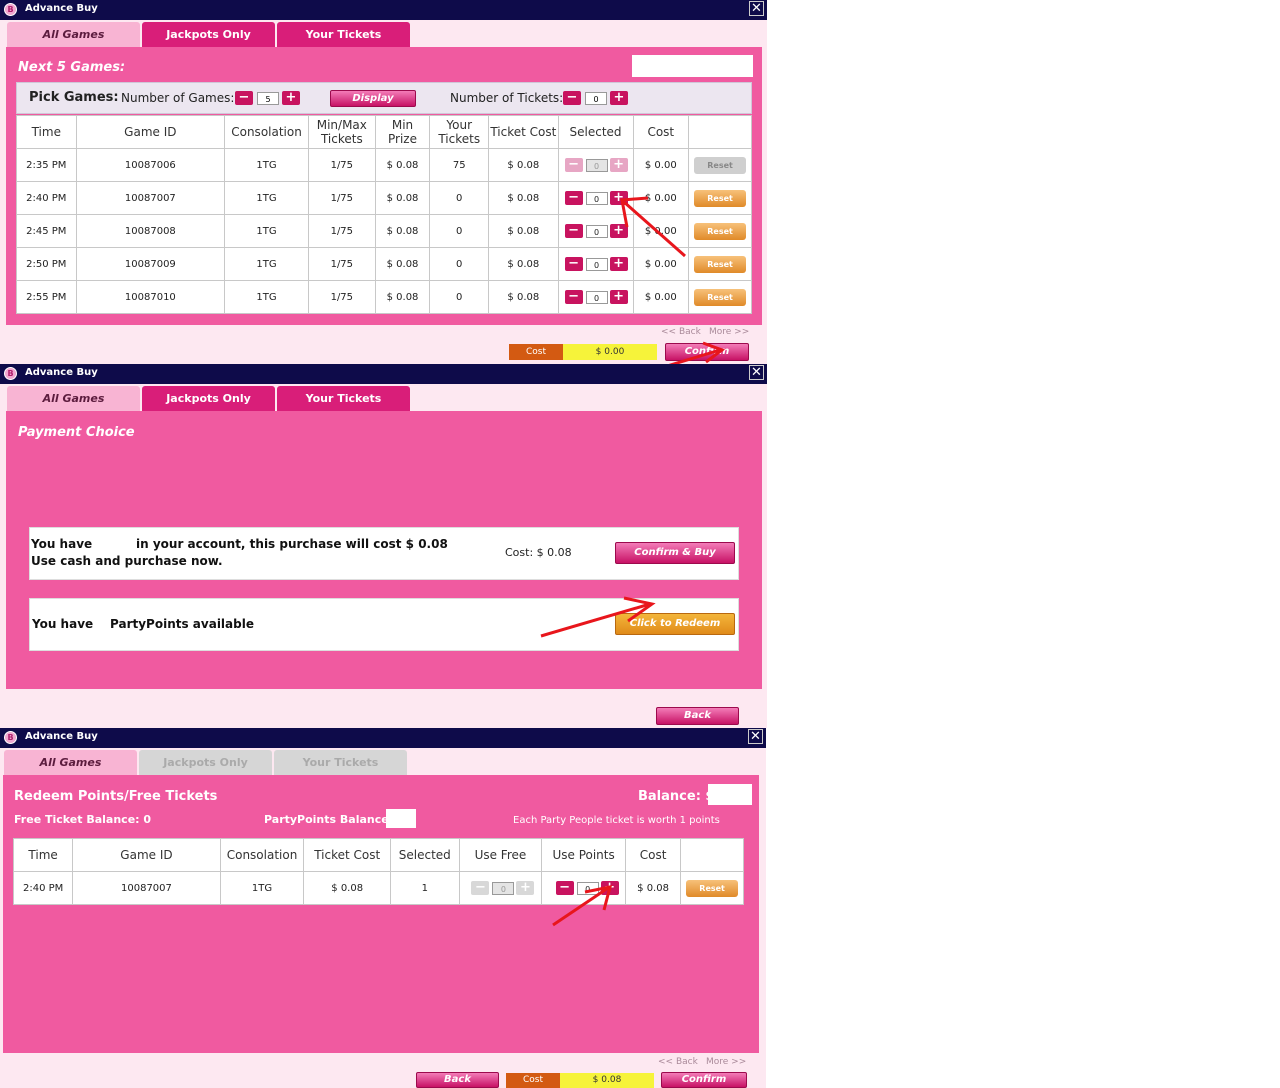 This screenshot has height=1088, width=1280. Describe the element at coordinates (61, 8) in the screenshot. I see `window-title: Advance Buy` at that location.